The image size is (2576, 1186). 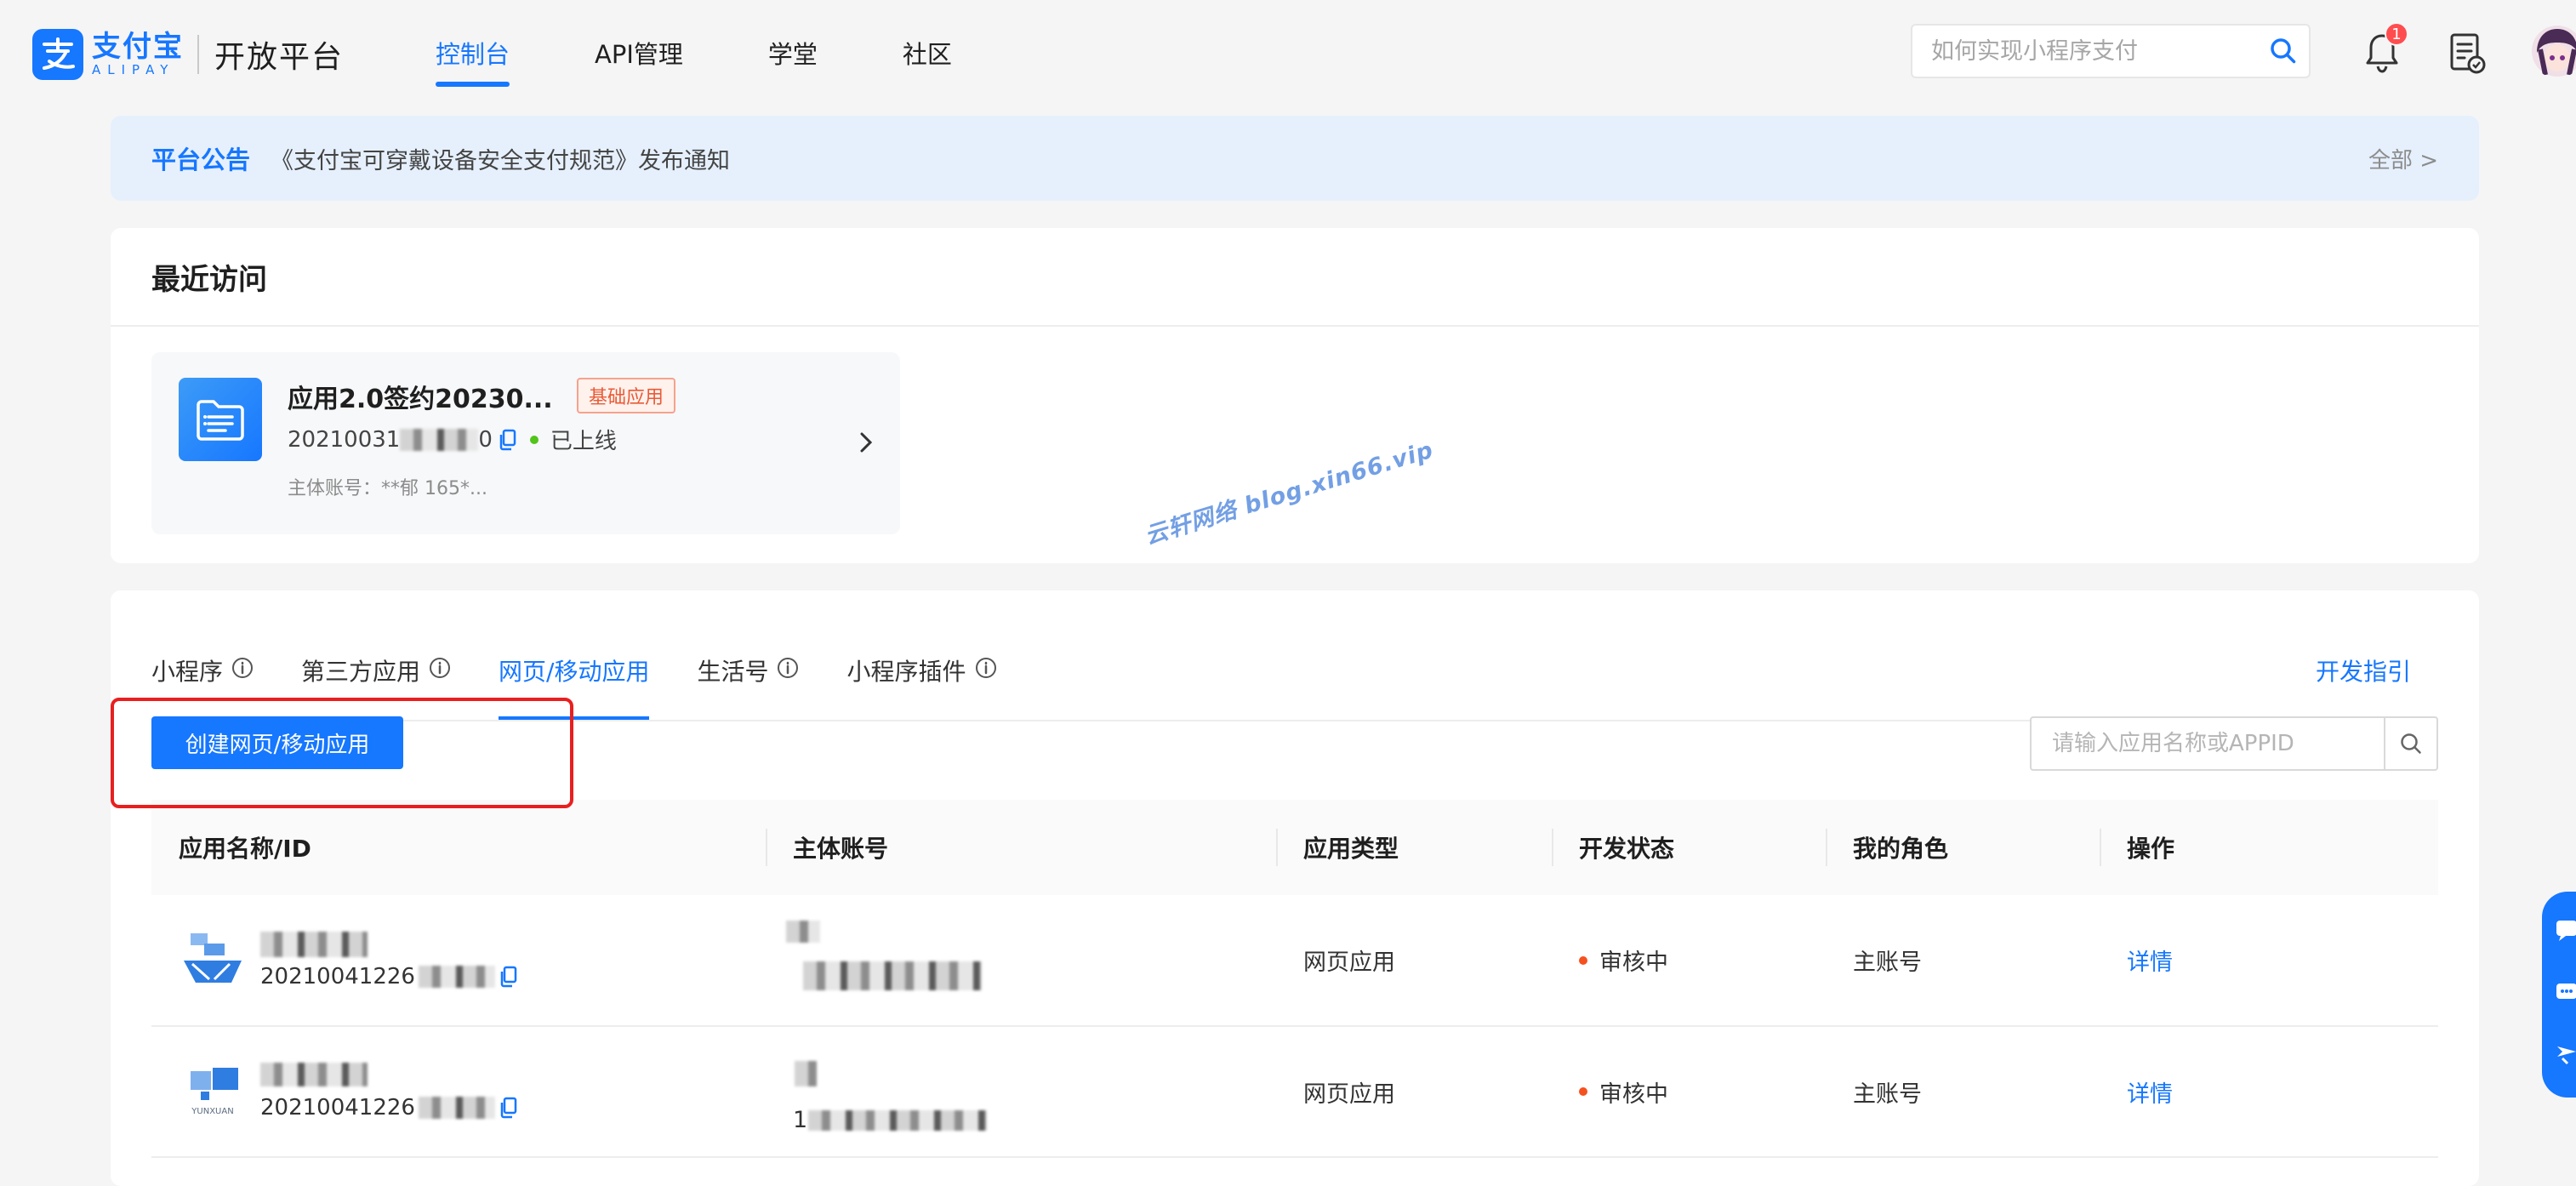 What do you see at coordinates (2385, 50) in the screenshot?
I see `bell-icon: 1` at bounding box center [2385, 50].